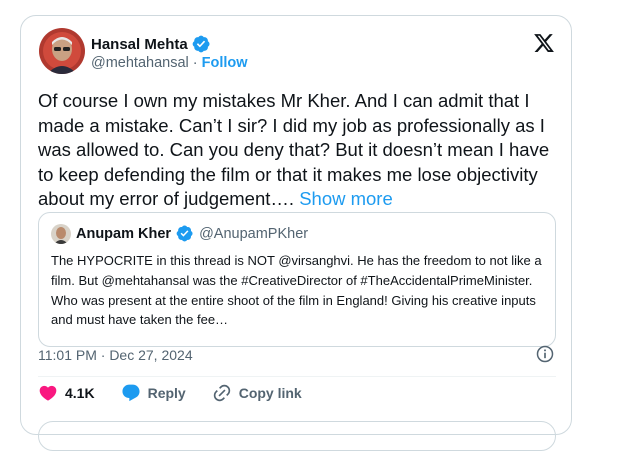  I want to click on author-name: Hansal Mehta, so click(139, 44).